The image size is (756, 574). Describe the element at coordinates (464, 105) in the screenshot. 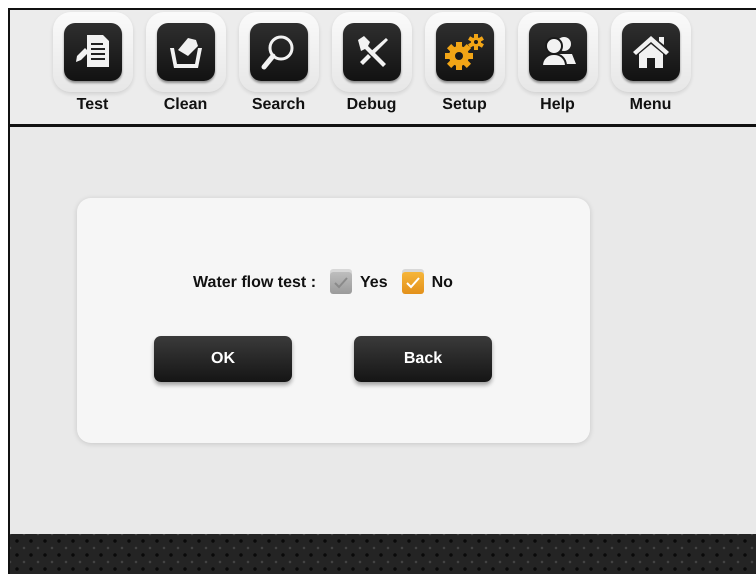

I see `toolbar-label: Setup` at that location.